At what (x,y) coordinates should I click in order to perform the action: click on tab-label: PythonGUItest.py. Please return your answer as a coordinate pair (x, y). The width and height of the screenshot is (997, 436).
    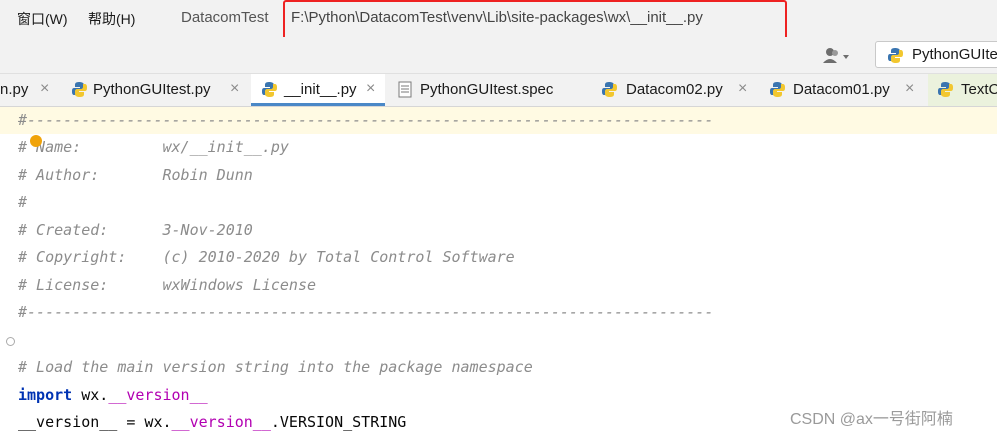
    Looking at the image, I should click on (152, 89).